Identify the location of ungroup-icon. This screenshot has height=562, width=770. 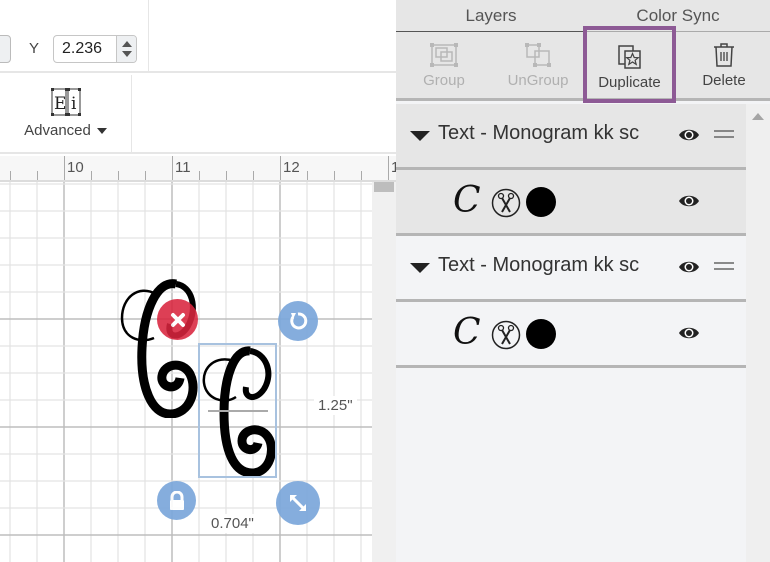
(538, 55).